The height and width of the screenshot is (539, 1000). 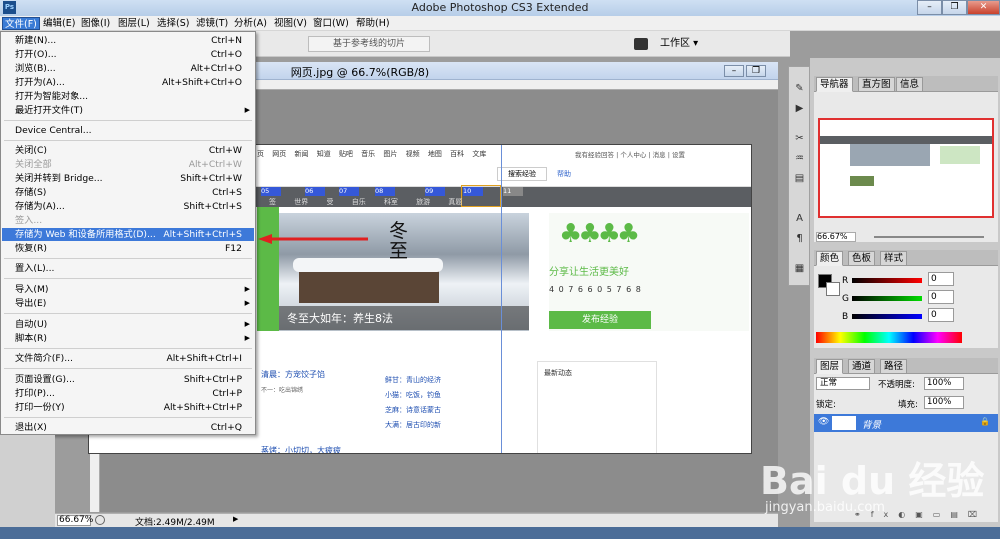 What do you see at coordinates (247, 303) in the screenshot?
I see `submenu-arrow-icon: ▶` at bounding box center [247, 303].